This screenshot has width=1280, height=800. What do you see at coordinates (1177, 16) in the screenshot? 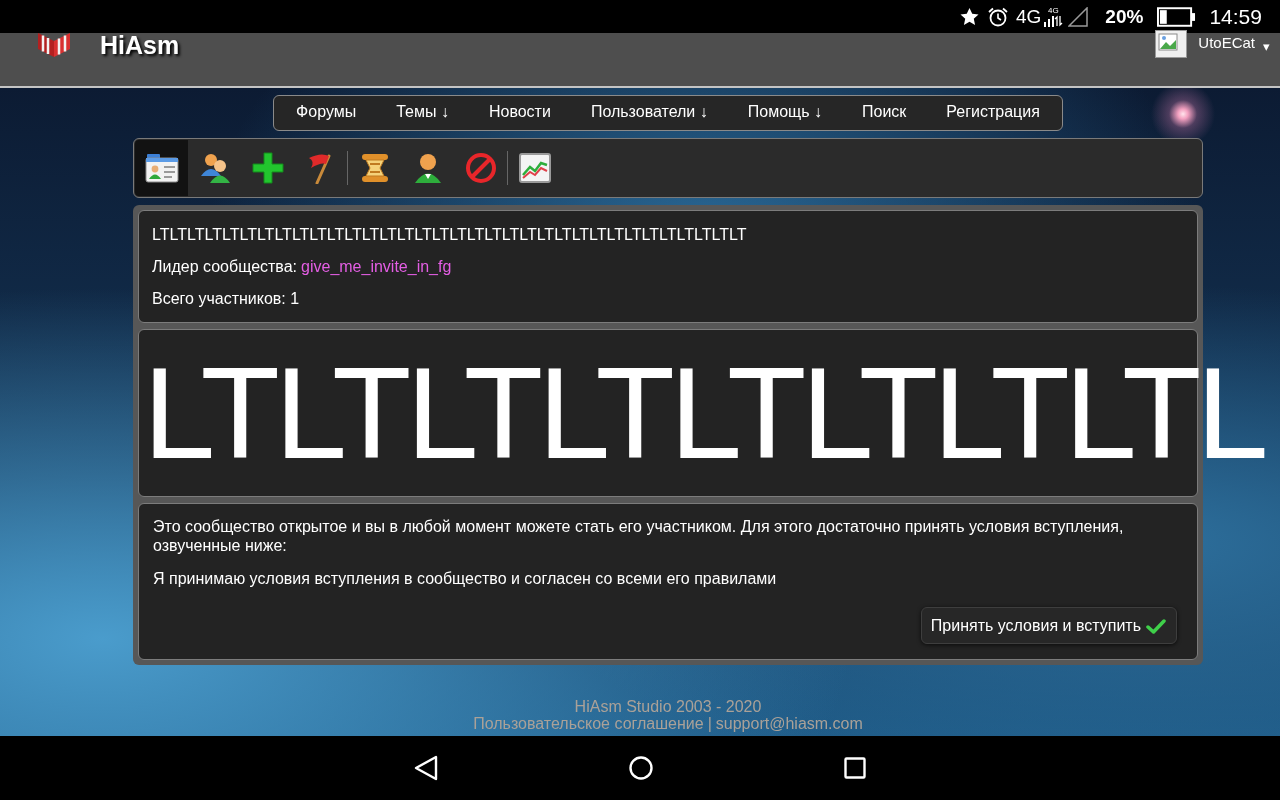
I see `battery-icon` at bounding box center [1177, 16].